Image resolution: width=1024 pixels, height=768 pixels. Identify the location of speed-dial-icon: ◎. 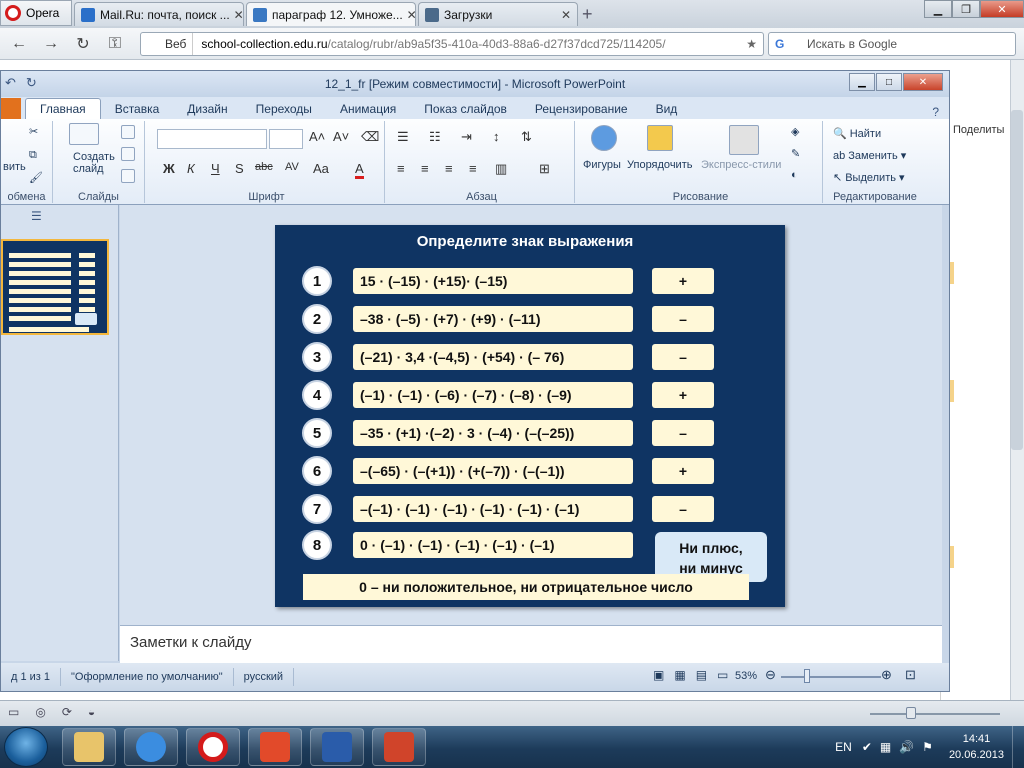
(40, 712).